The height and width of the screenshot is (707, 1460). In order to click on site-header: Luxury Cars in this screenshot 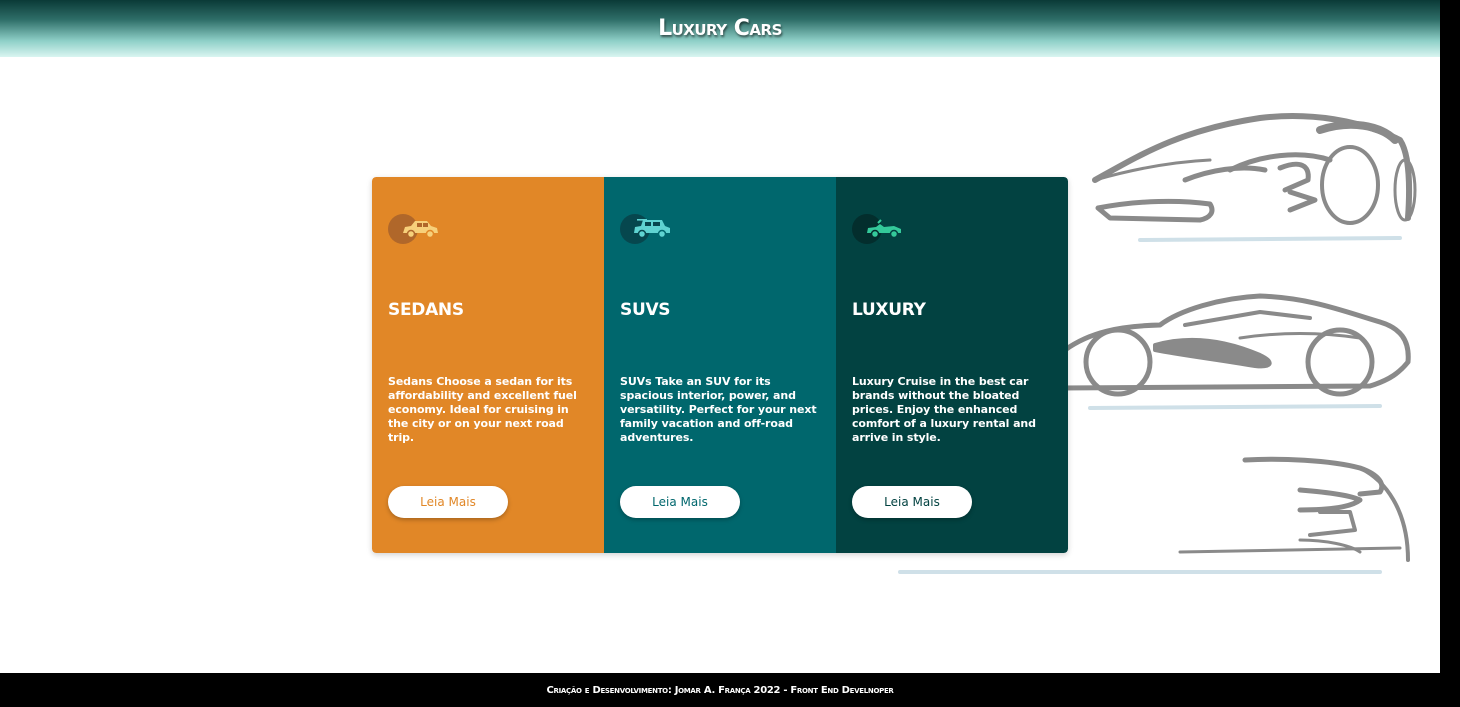, I will do `click(720, 28)`.